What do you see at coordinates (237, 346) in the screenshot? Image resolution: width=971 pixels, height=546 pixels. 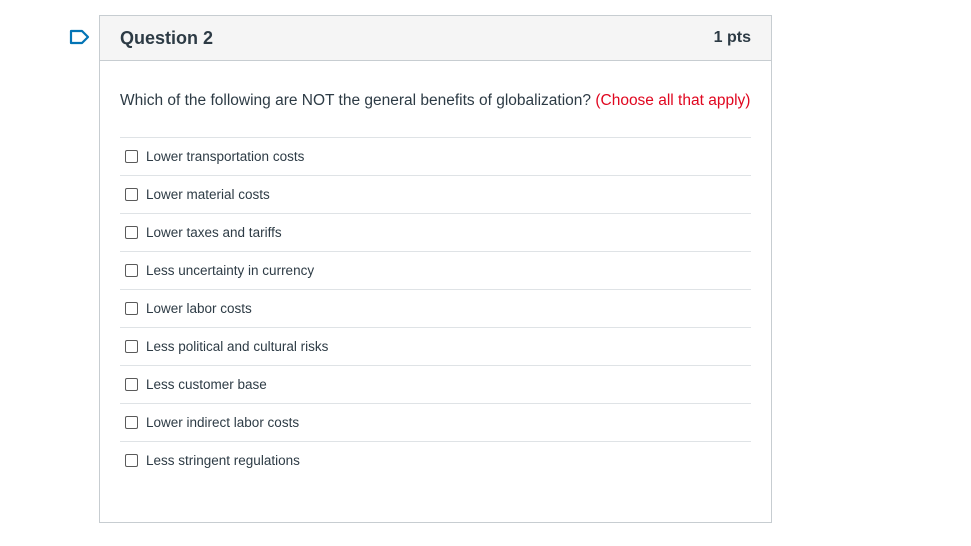 I see `answer-label: Less political and cultural risks` at bounding box center [237, 346].